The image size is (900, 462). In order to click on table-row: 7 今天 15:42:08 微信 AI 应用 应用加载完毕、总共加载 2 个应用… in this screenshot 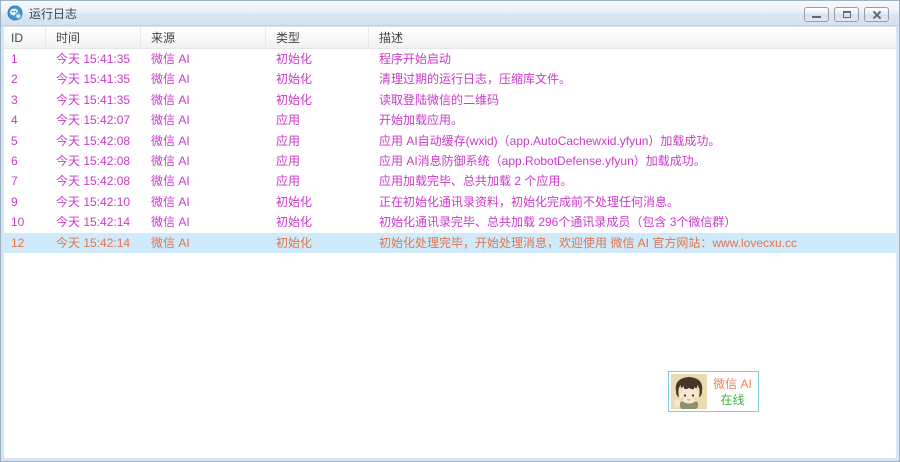, I will do `click(450, 181)`.